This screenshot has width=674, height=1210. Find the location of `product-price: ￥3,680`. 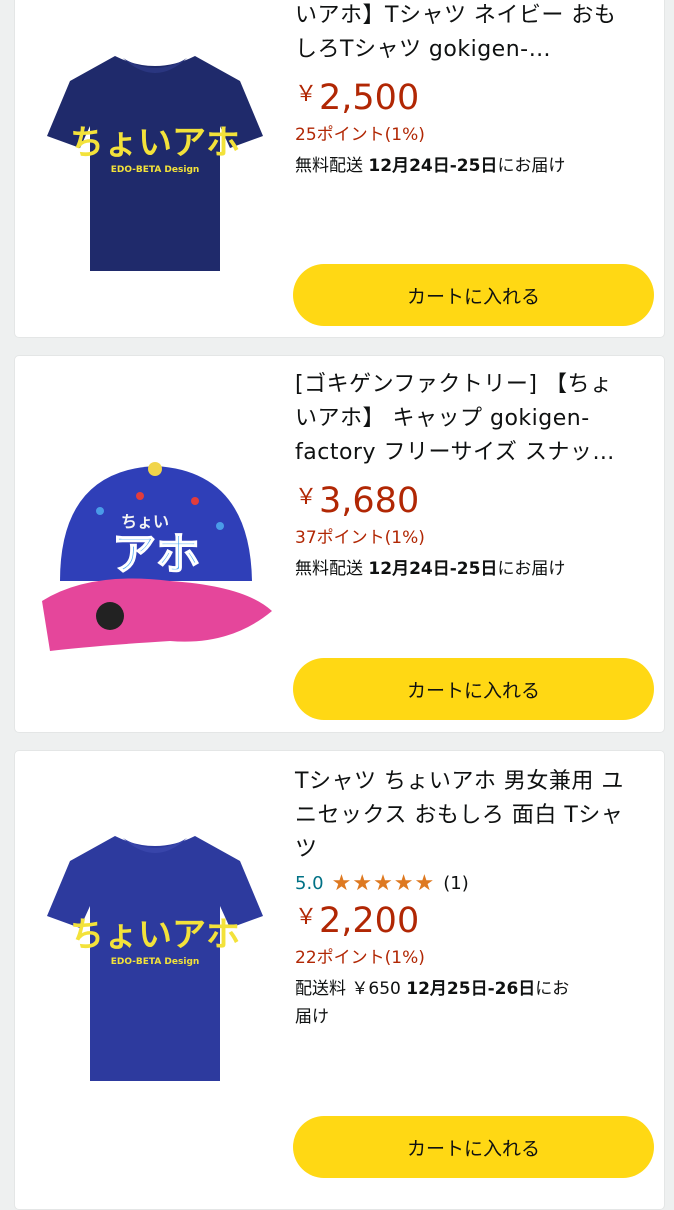

product-price: ￥3,680 is located at coordinates (473, 499).